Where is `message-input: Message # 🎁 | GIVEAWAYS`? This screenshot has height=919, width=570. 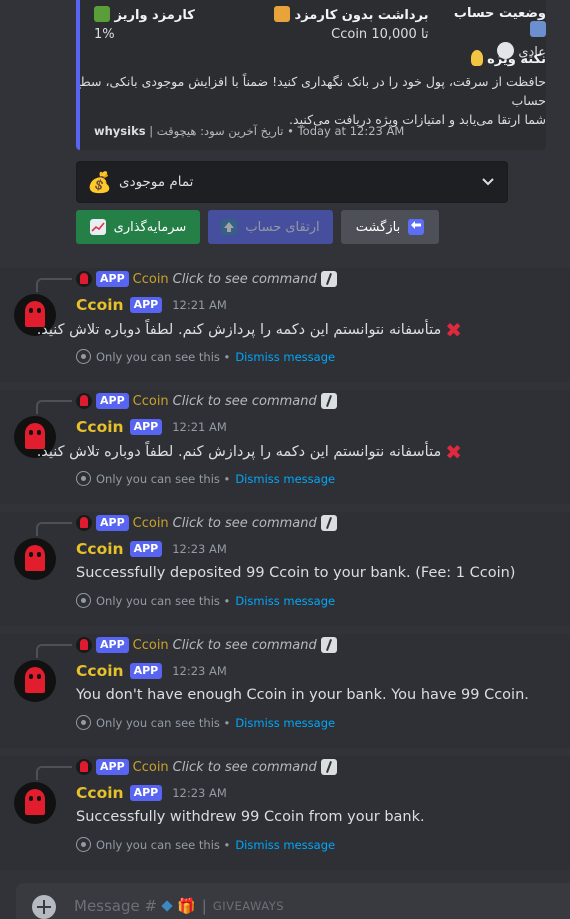 message-input: Message # 🎁 | GIVEAWAYS is located at coordinates (179, 906).